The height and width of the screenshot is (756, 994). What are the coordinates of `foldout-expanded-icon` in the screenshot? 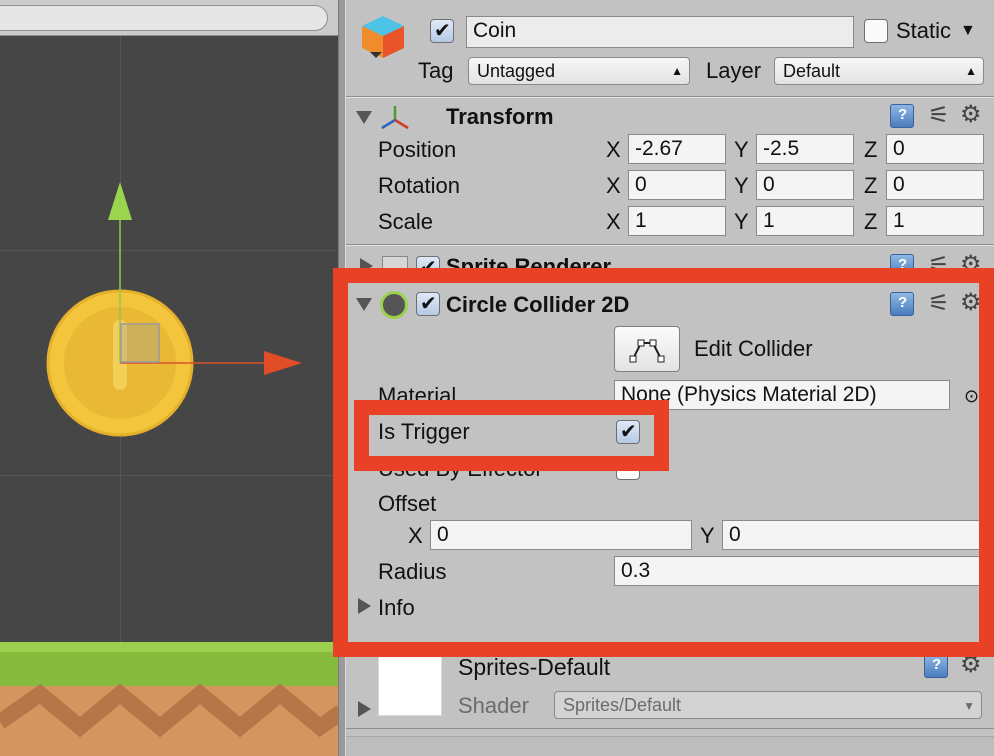 It's located at (364, 117).